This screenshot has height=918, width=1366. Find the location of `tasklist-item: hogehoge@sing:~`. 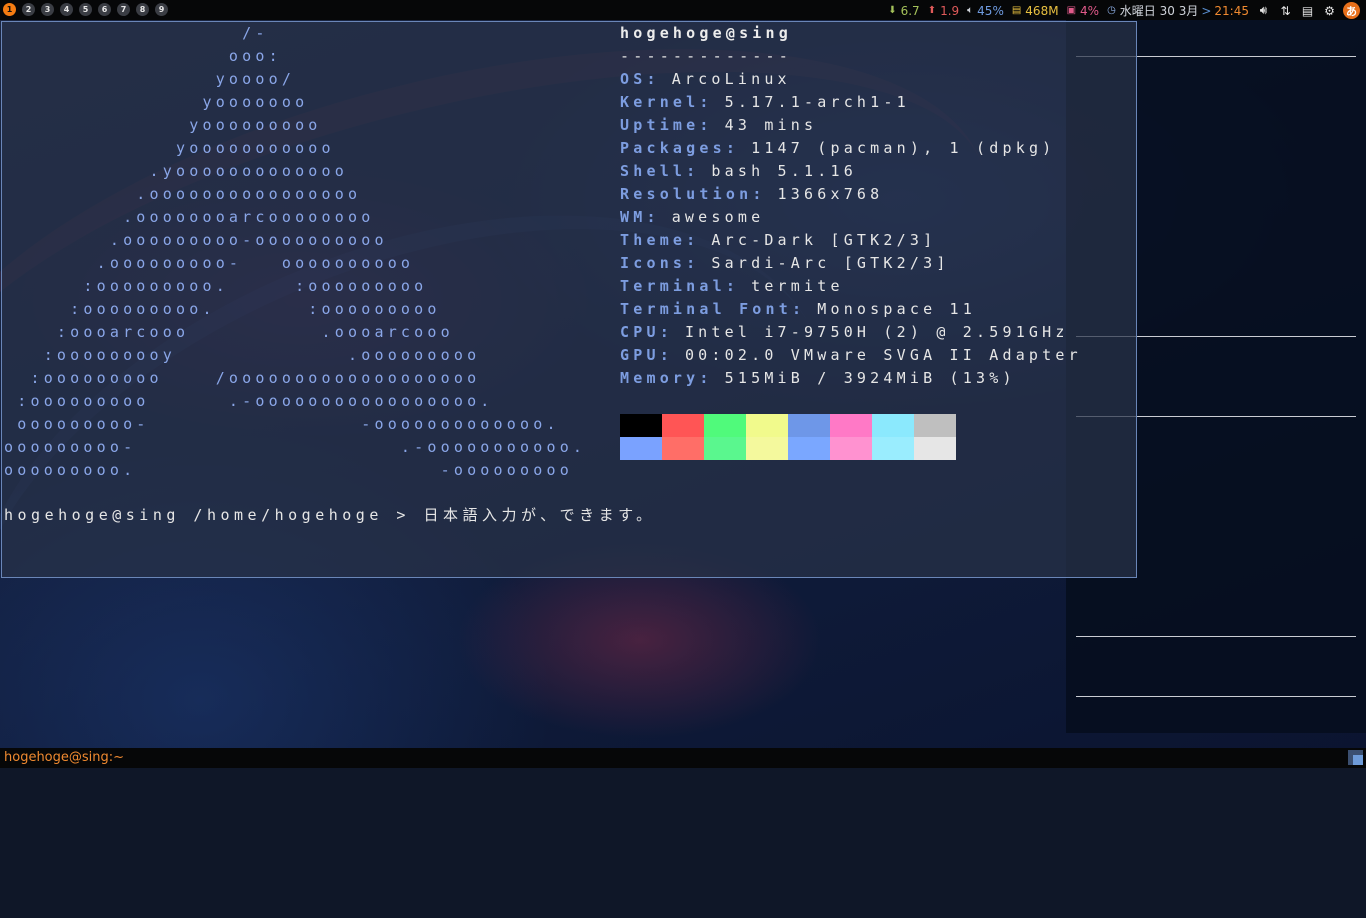

tasklist-item: hogehoge@sing:~ is located at coordinates (64, 757).